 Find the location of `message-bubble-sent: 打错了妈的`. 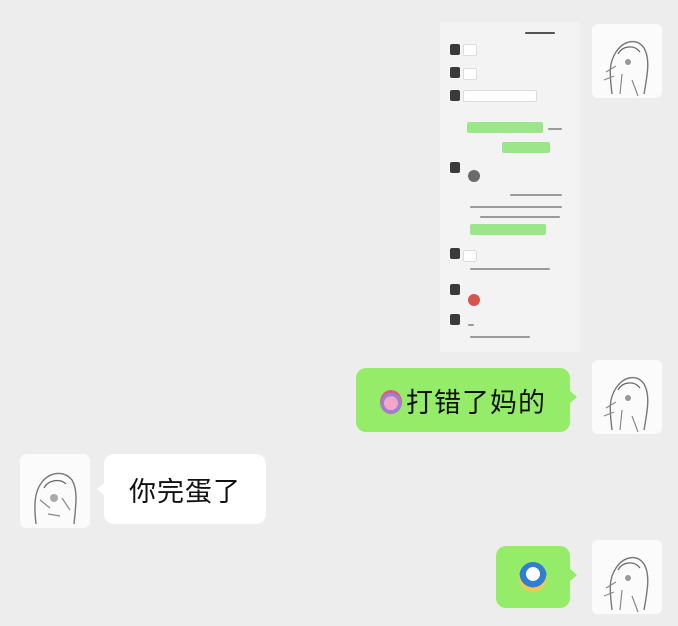

message-bubble-sent: 打错了妈的 is located at coordinates (466, 400).